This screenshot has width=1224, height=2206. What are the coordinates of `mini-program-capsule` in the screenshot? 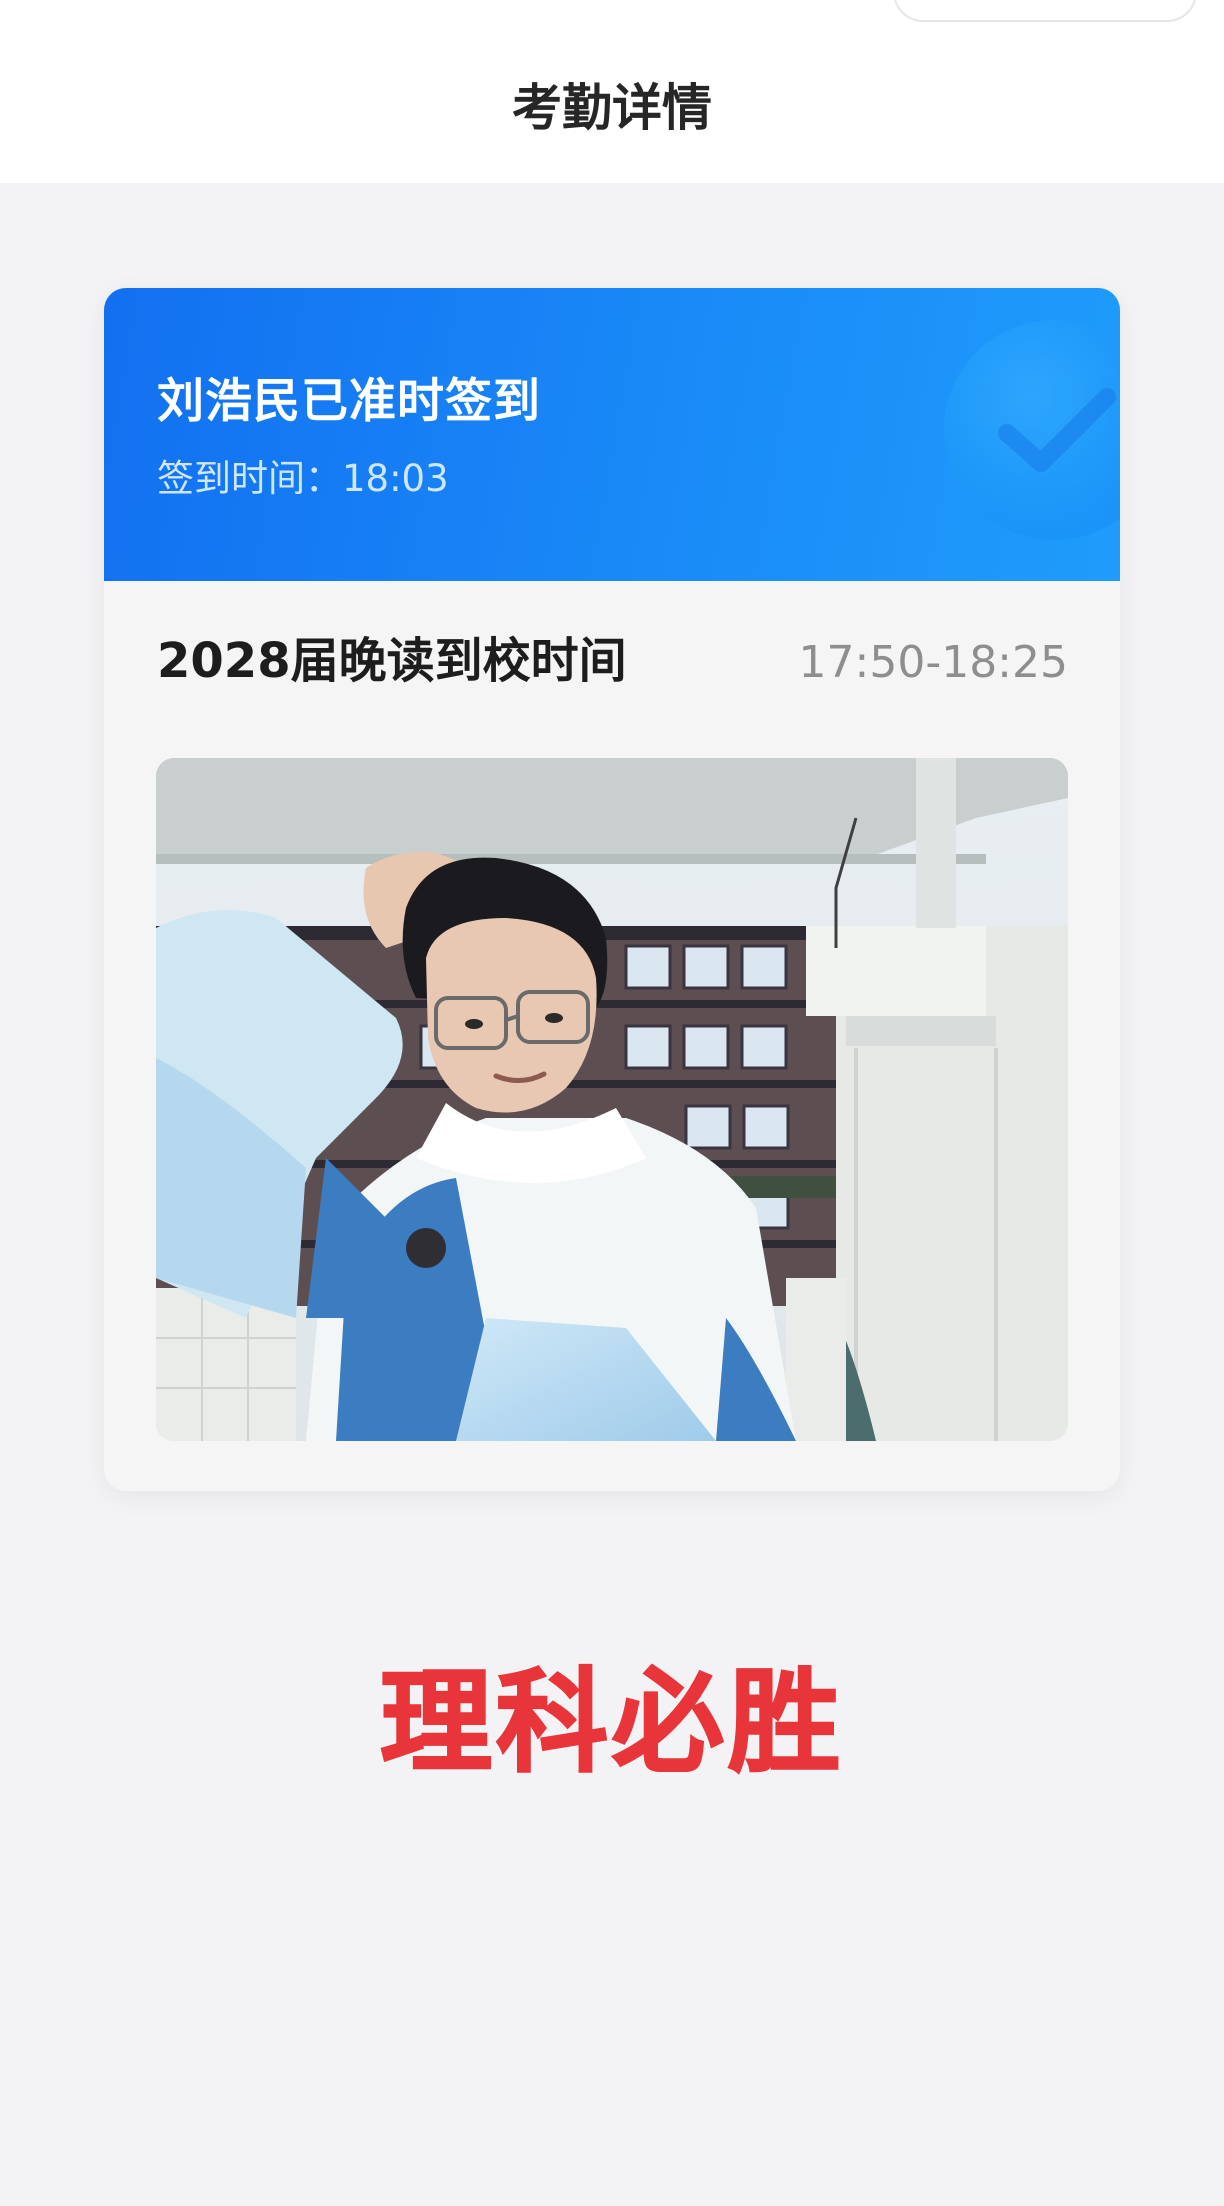 It's located at (1045, 11).